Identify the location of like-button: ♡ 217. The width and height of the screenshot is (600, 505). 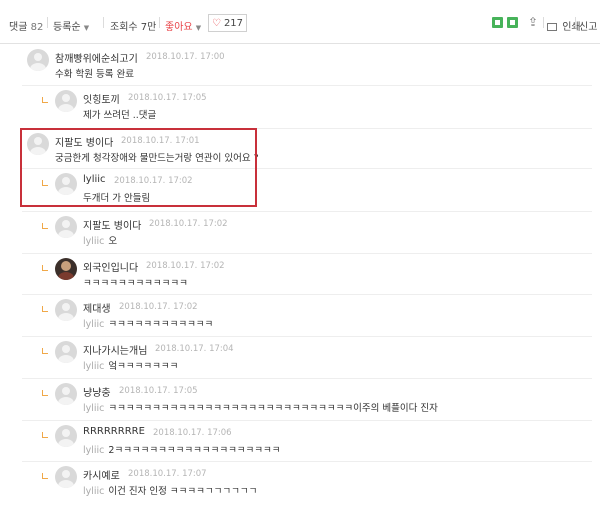
(227, 23).